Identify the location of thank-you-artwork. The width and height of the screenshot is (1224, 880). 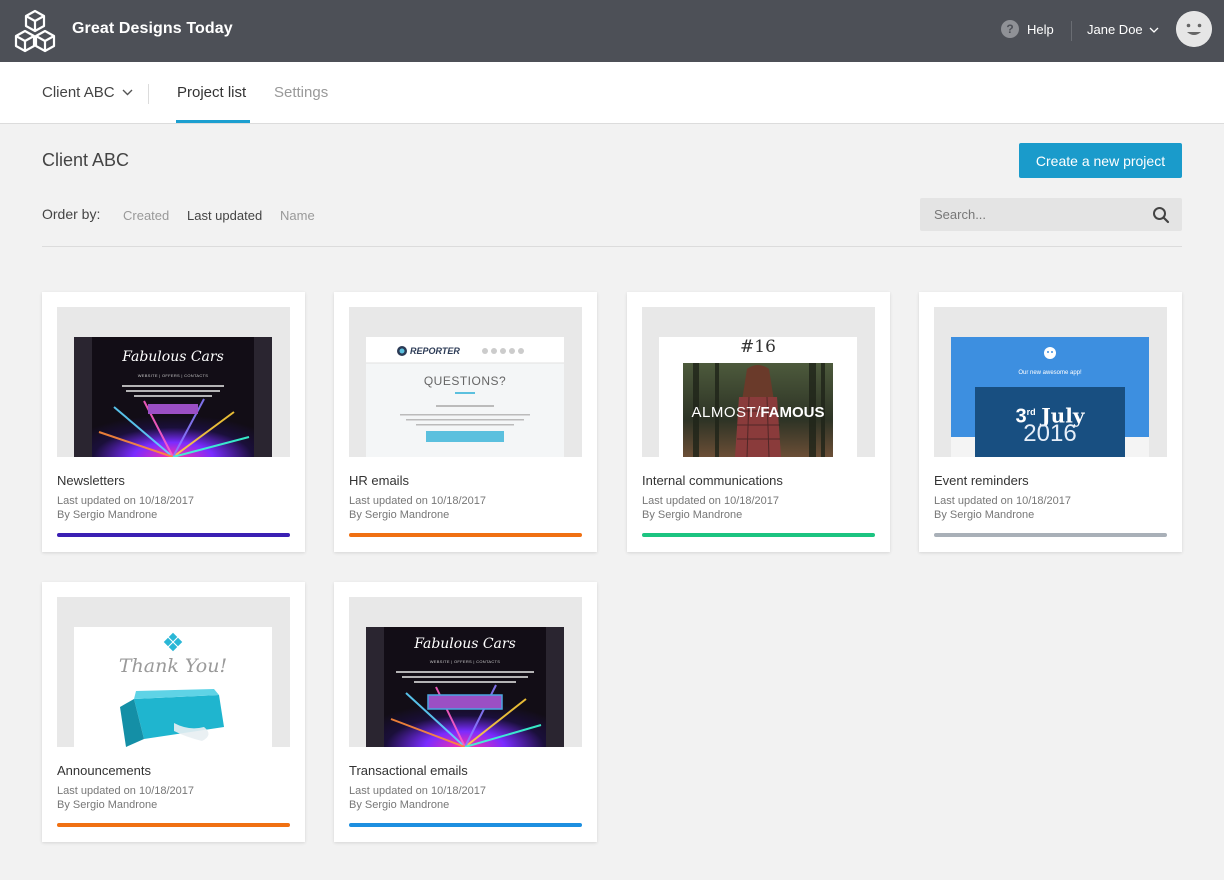
(173, 687).